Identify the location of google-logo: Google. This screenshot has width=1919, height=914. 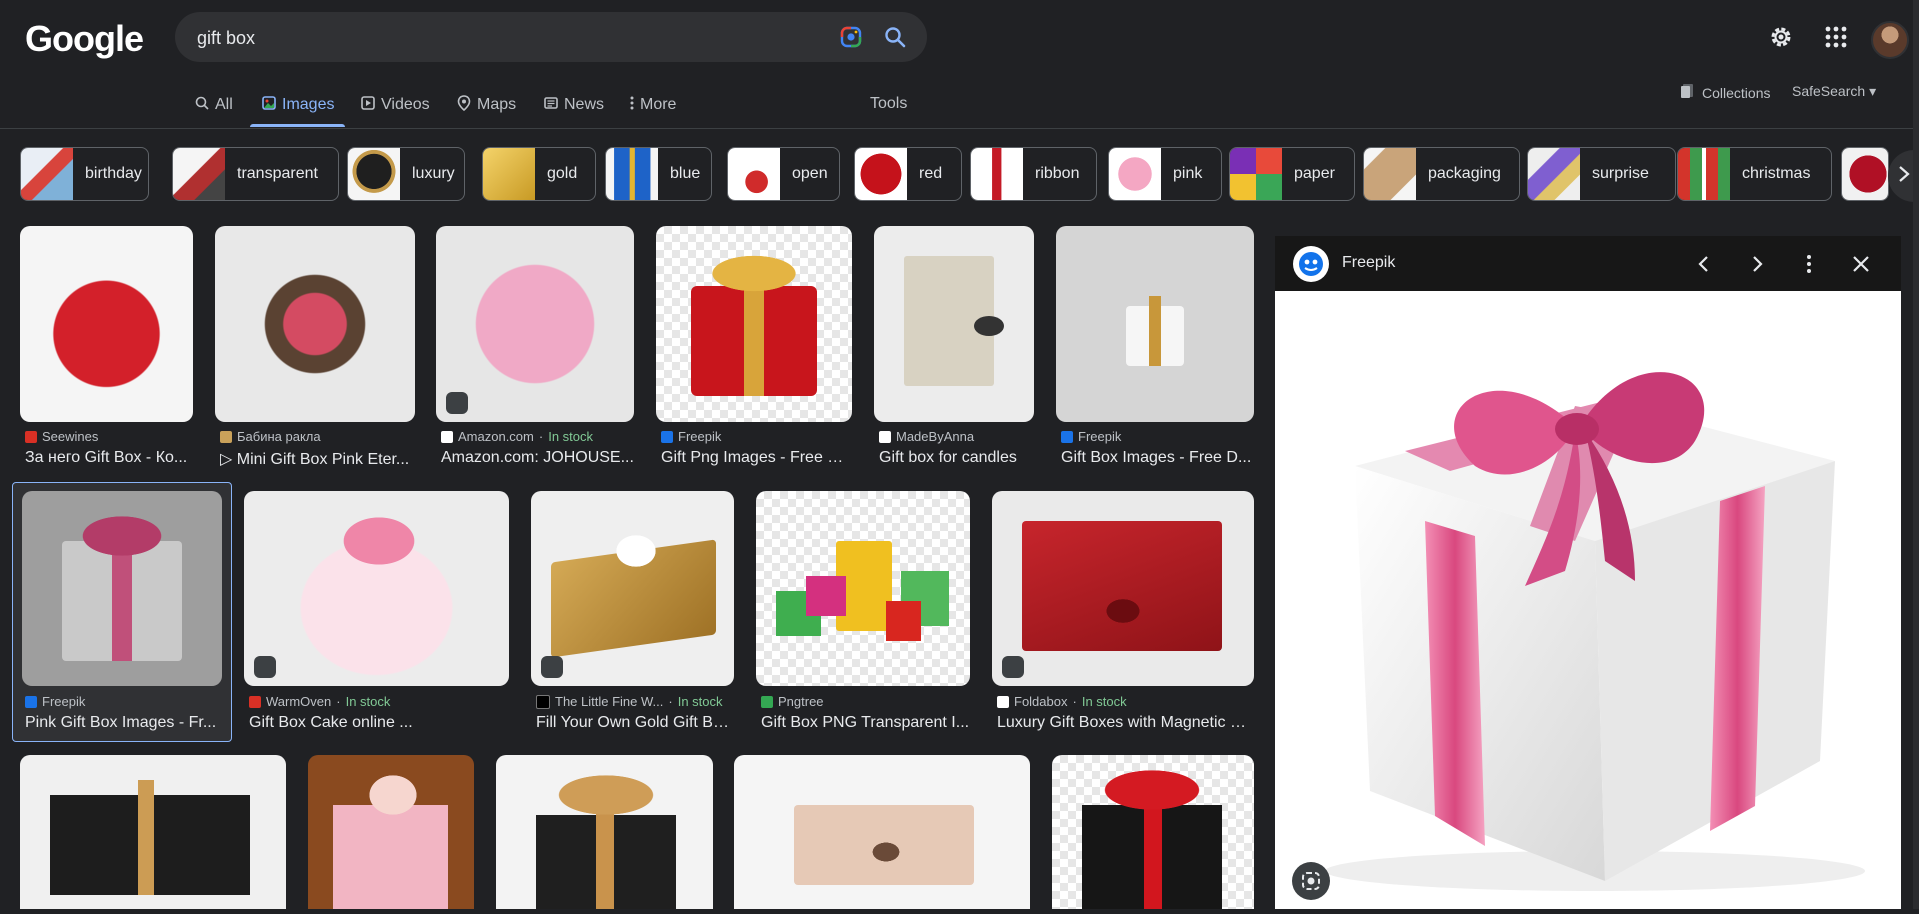
(84, 39).